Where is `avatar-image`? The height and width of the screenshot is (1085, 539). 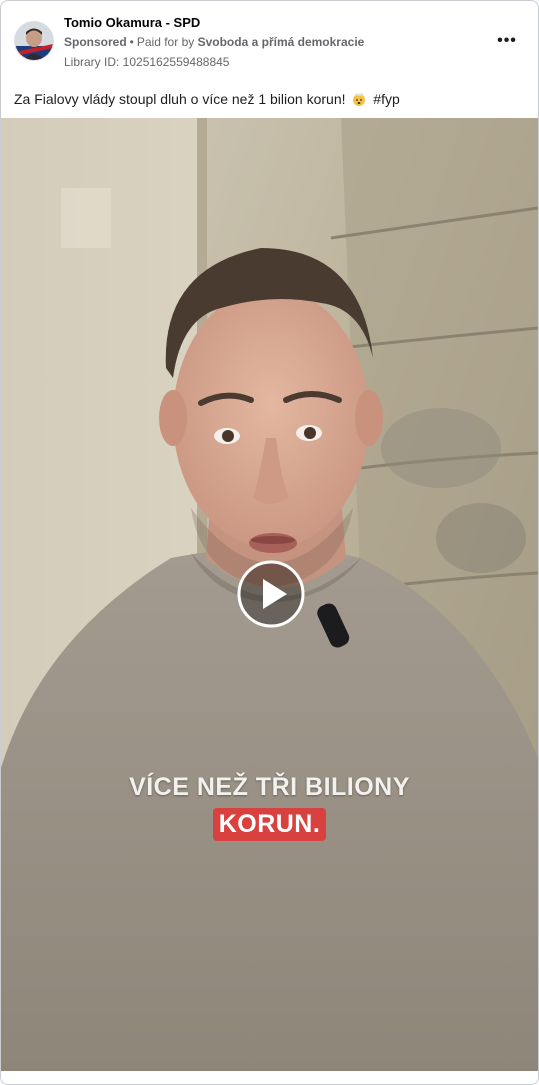
avatar-image is located at coordinates (34, 41).